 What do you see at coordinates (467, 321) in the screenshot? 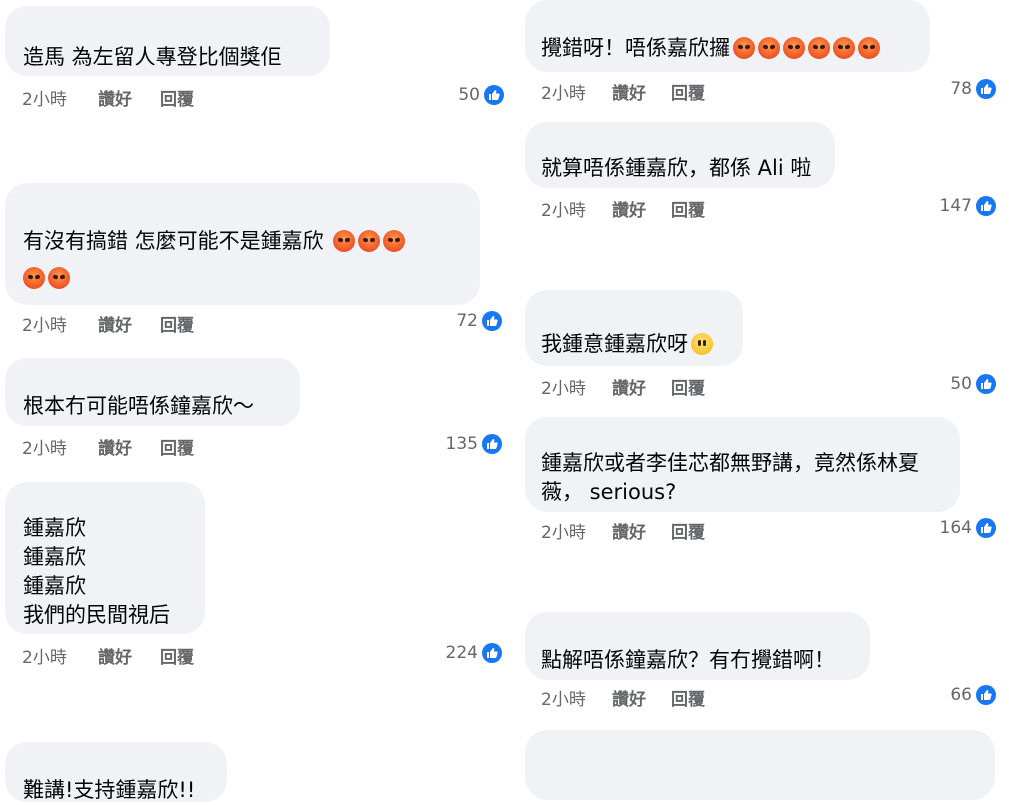
I see `like-count-number: 72` at bounding box center [467, 321].